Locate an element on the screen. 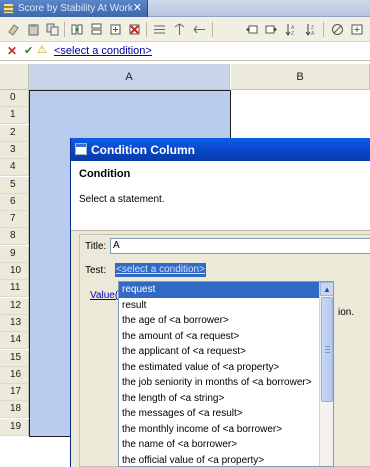 The height and width of the screenshot is (467, 370). row-header: 18 is located at coordinates (14, 410).